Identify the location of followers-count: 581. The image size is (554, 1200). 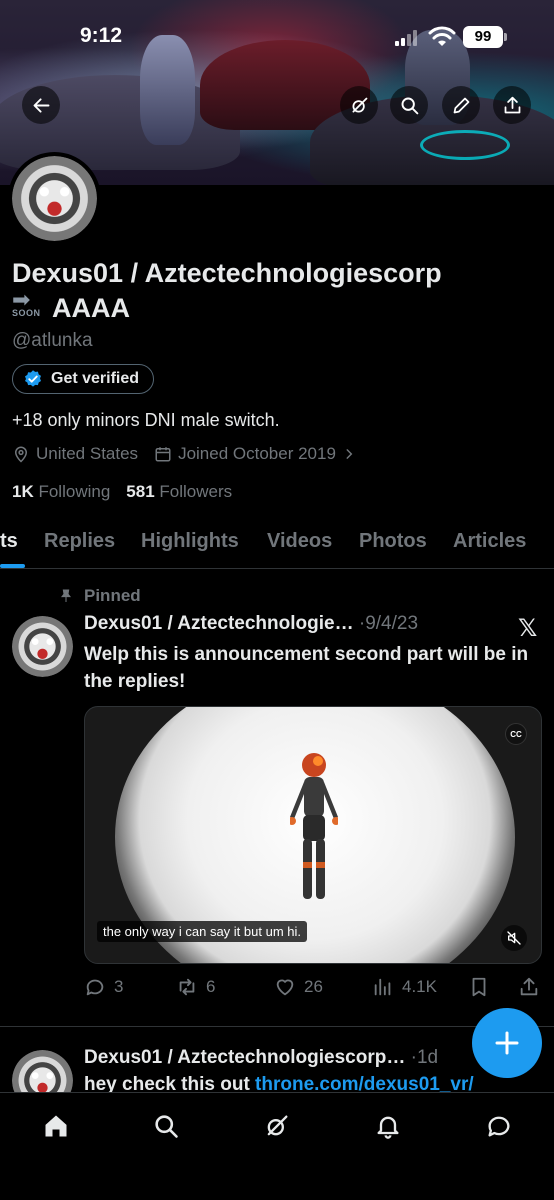
(140, 491).